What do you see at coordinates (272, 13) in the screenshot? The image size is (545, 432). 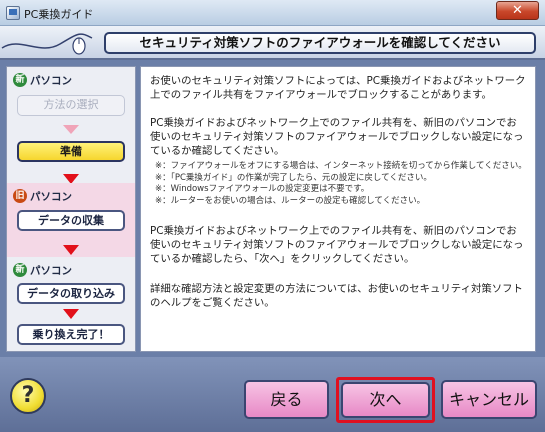 I see `title-bar: PC乗換ガイド ✕` at bounding box center [272, 13].